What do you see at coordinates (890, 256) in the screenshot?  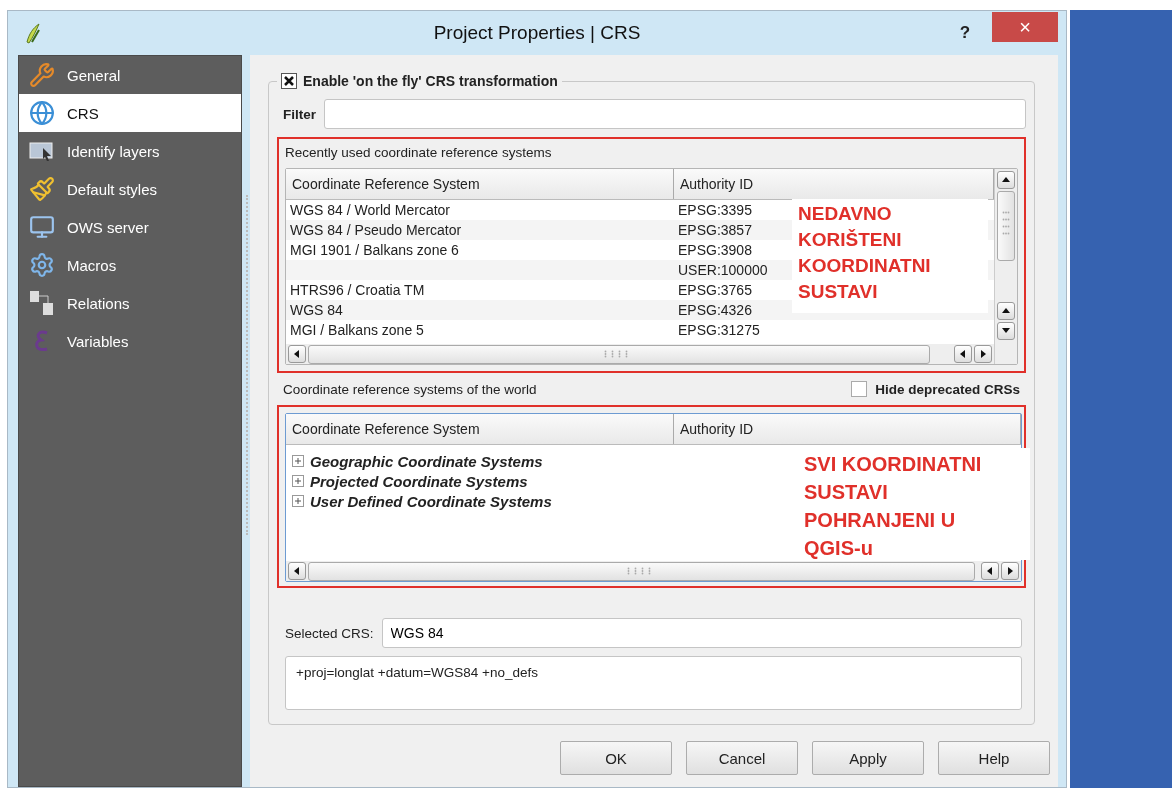 I see `annotation-text: NEDAVNO KORIŠTENI KOORDINATNI SUSTAVI` at bounding box center [890, 256].